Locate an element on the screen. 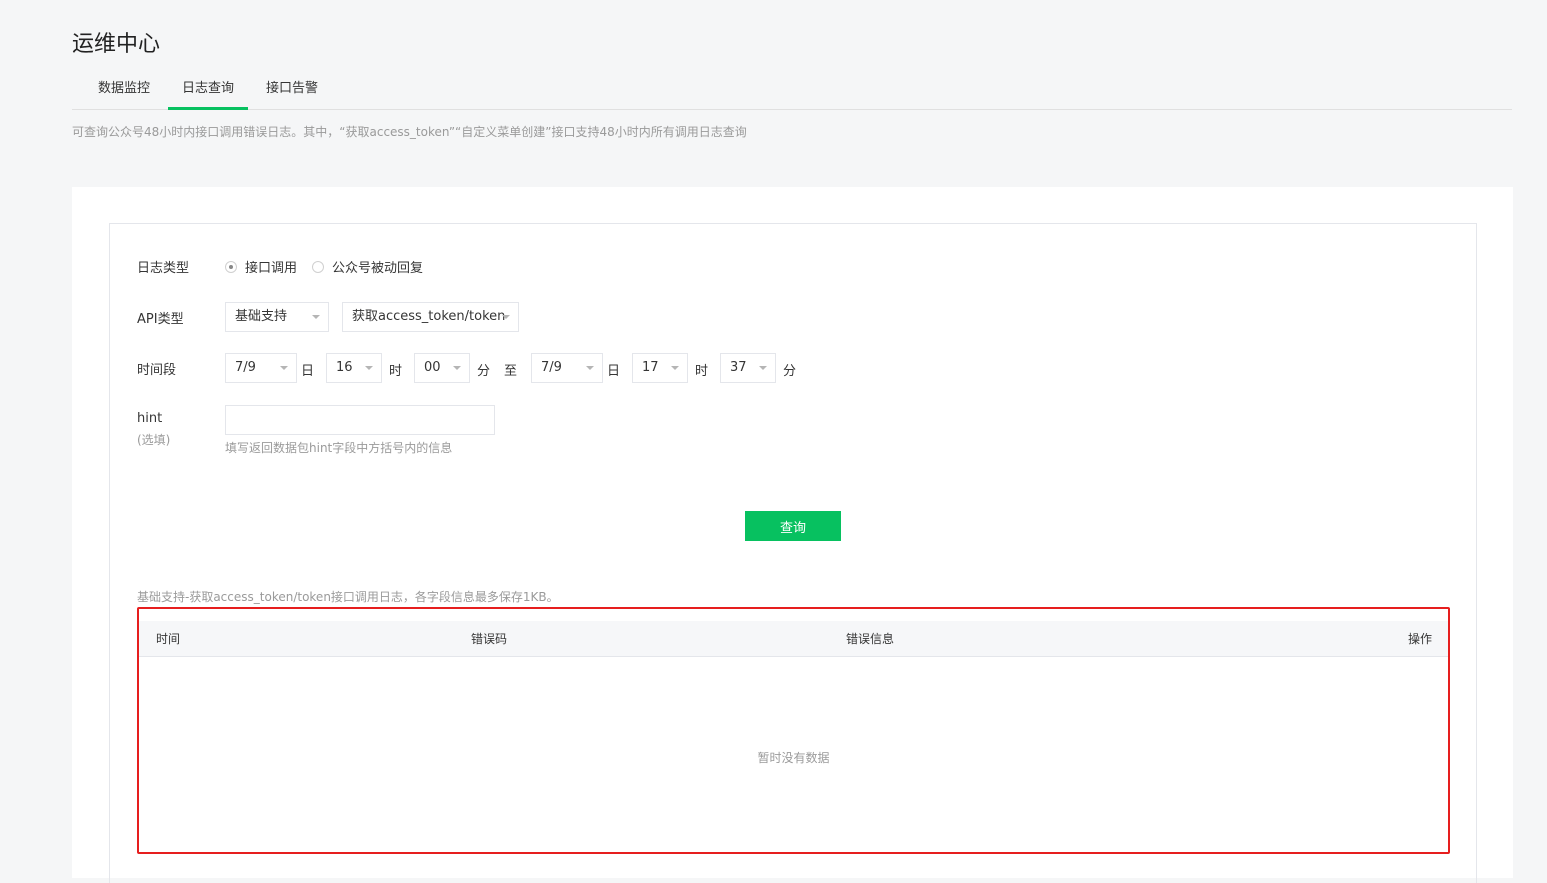 Image resolution: width=1547 pixels, height=883 pixels. column-time: 时间 is located at coordinates (168, 639).